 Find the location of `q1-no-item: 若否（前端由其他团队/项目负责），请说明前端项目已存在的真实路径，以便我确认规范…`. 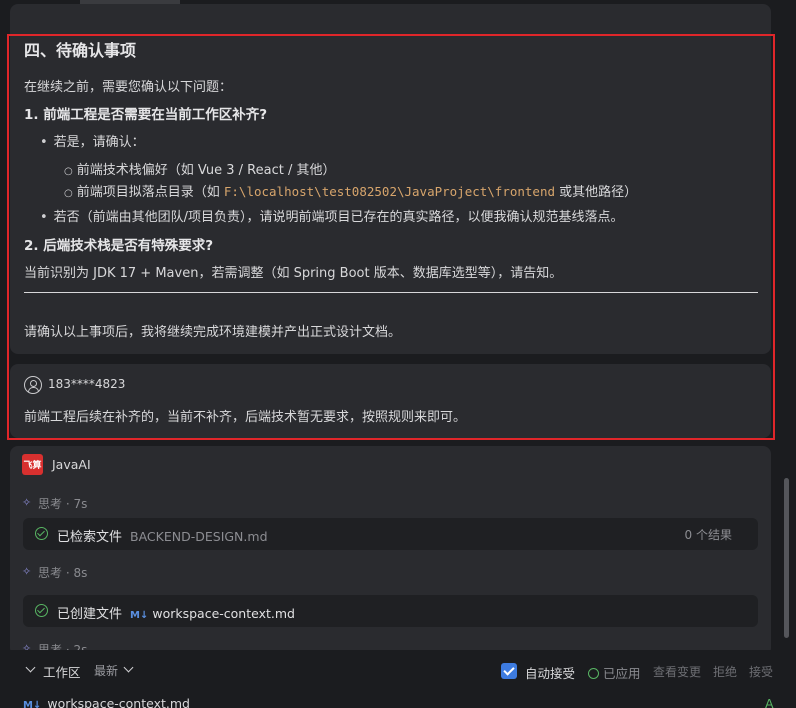

q1-no-item: 若否（前端由其他团队/项目负责），请说明前端项目已存在的真实路径，以便我确认规范… is located at coordinates (332, 215).